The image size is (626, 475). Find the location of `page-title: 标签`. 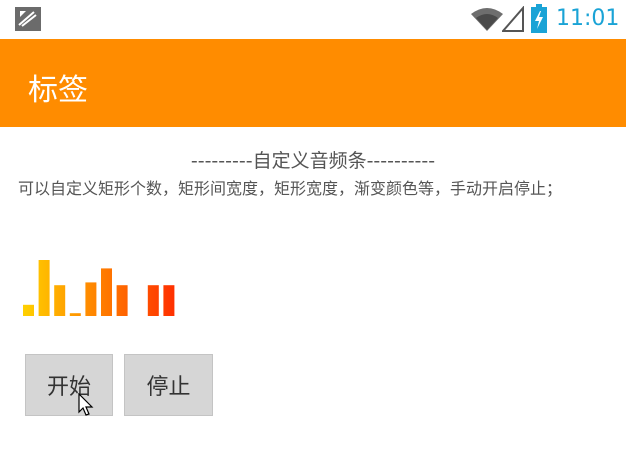

page-title: 标签 is located at coordinates (58, 90).